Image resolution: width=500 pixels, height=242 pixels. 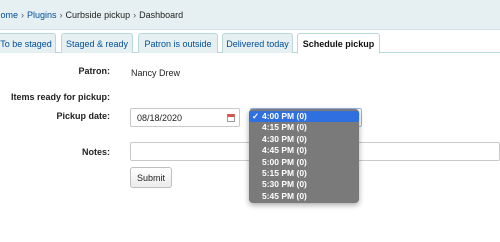 I want to click on breadcrumb-current: Dashboard, so click(x=161, y=14).